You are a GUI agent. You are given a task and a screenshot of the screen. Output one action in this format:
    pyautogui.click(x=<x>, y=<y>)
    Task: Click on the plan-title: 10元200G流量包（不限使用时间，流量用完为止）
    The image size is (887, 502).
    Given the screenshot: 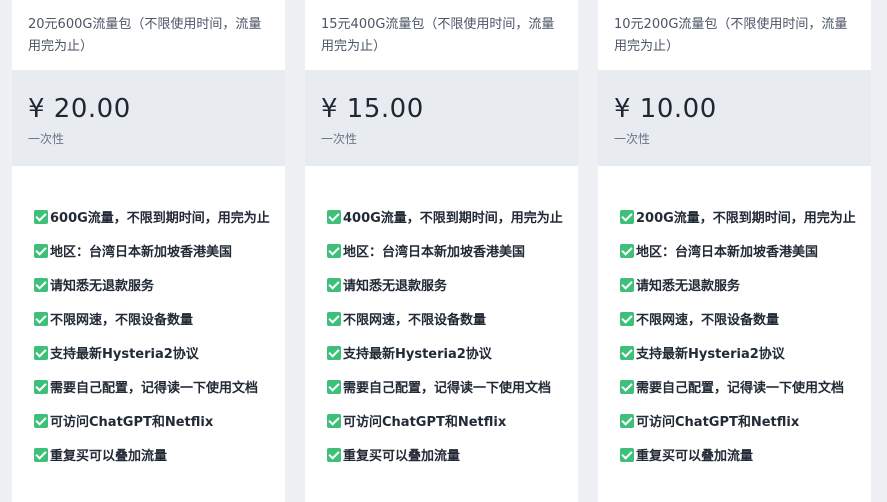 What is the action you would take?
    pyautogui.click(x=731, y=35)
    